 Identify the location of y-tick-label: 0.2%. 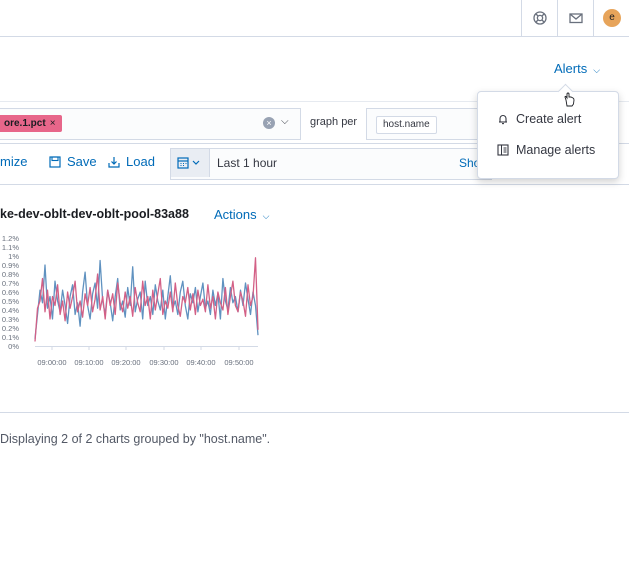
(10, 328).